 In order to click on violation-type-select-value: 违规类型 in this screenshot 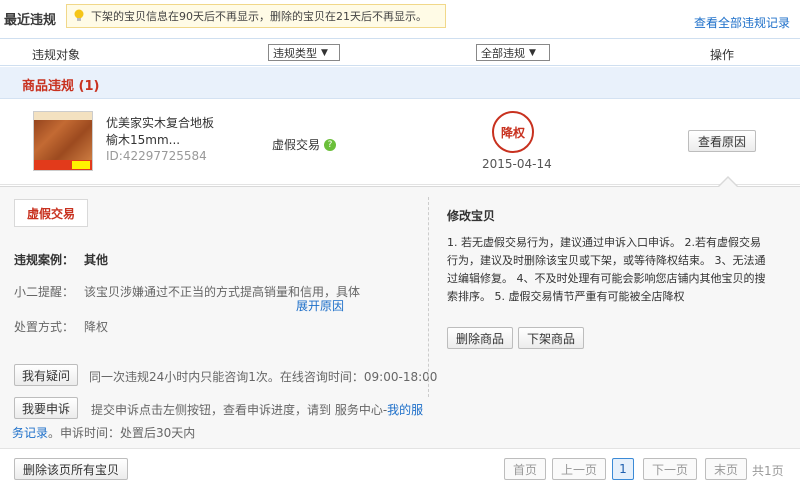, I will do `click(295, 53)`.